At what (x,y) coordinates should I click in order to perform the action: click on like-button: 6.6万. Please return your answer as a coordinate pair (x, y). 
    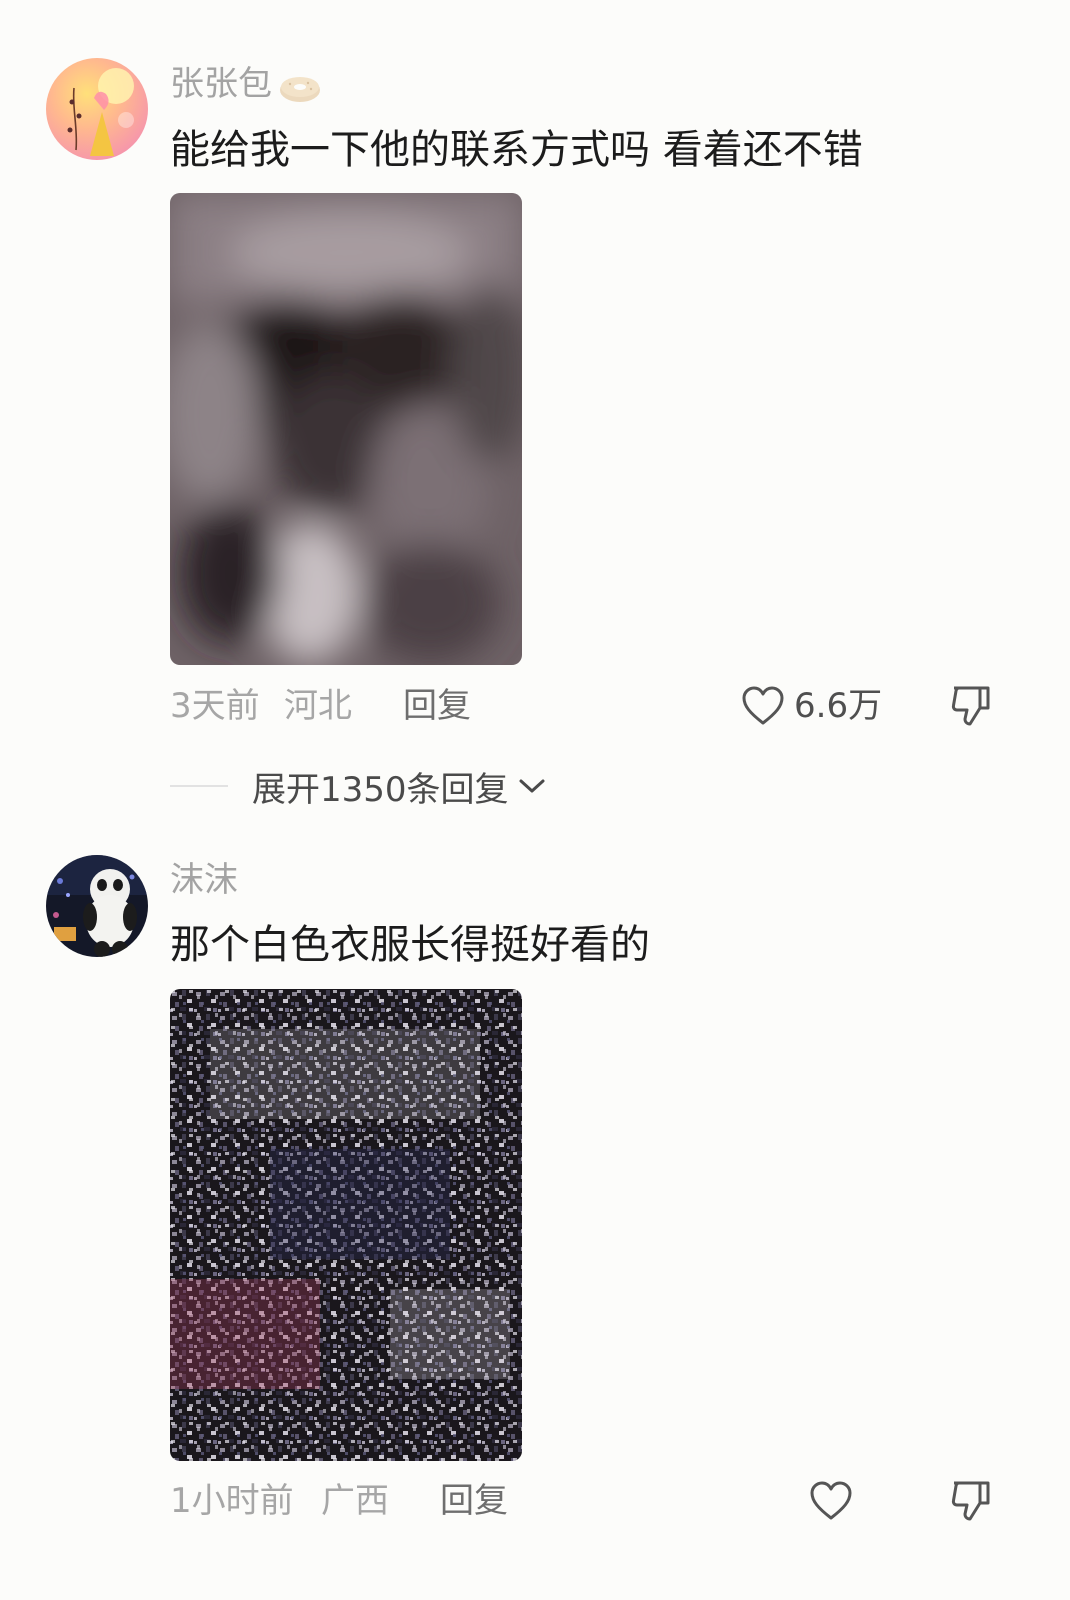
    Looking at the image, I should click on (811, 706).